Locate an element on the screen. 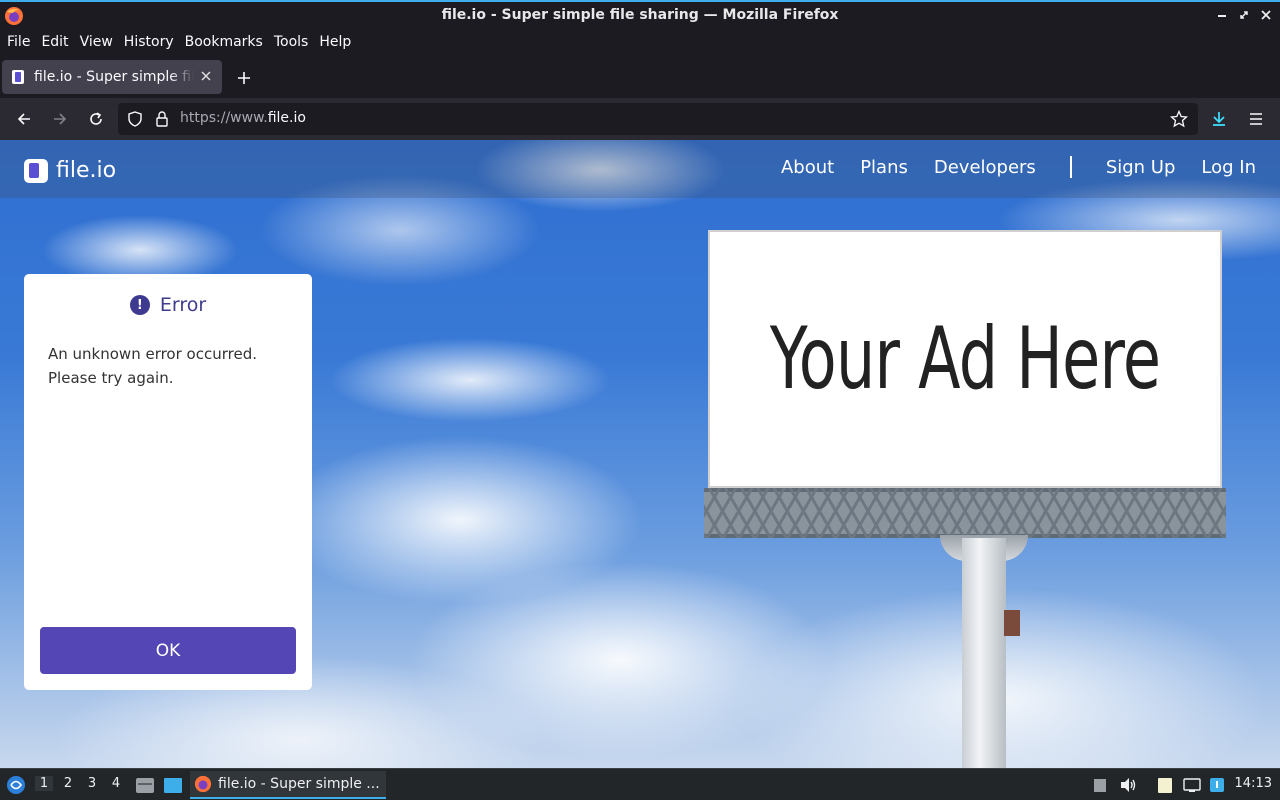 The width and height of the screenshot is (1280, 800). tray-clipboard is located at coordinates (1165, 785).